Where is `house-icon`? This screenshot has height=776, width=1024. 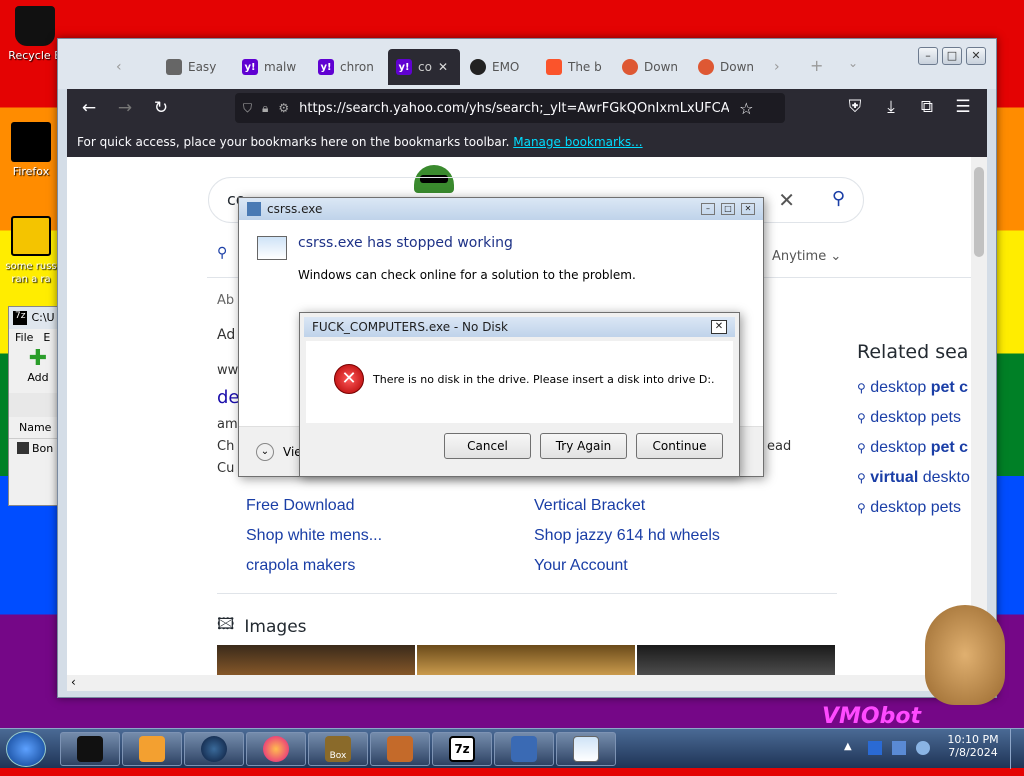 house-icon is located at coordinates (400, 749).